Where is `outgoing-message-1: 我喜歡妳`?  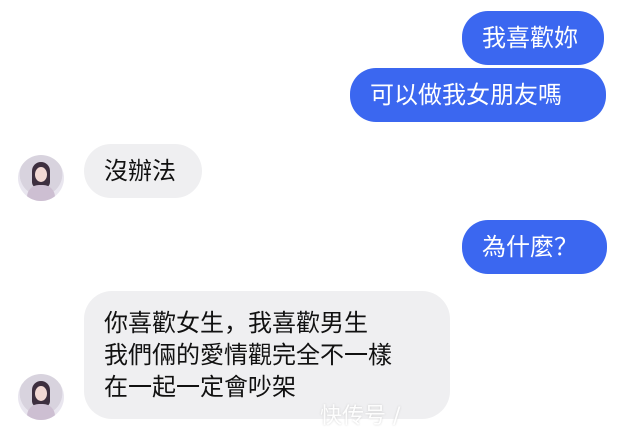 outgoing-message-1: 我喜歡妳 is located at coordinates (533, 38).